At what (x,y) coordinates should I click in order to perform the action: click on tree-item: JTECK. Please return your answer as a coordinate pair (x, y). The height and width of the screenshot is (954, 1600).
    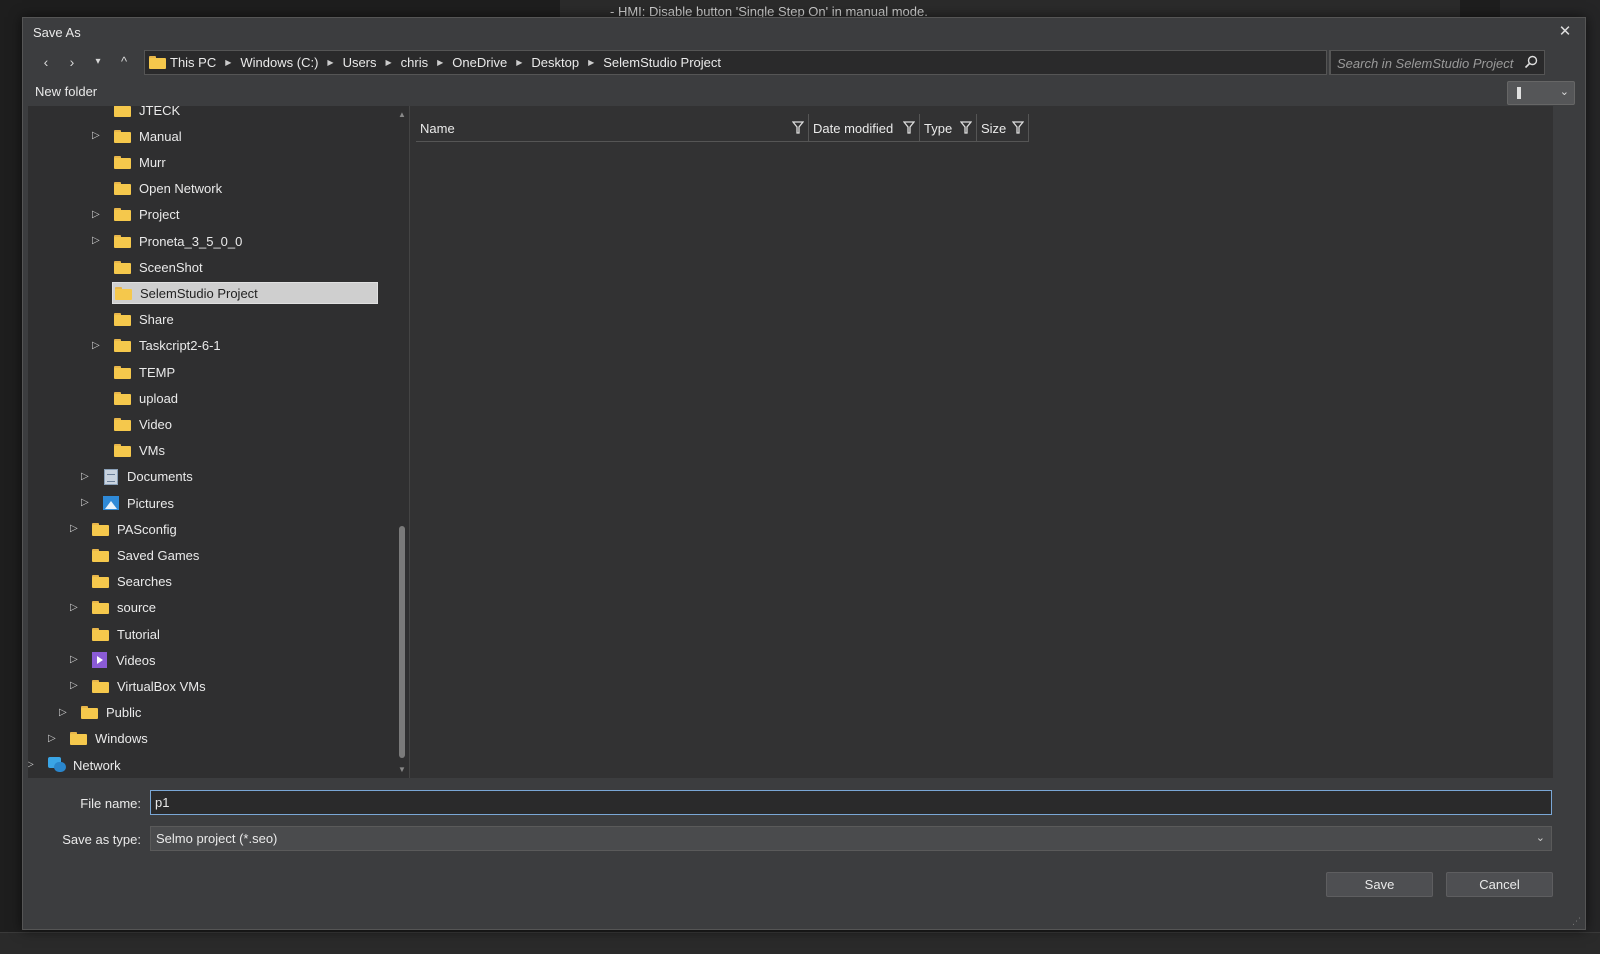
    Looking at the image, I should click on (211, 114).